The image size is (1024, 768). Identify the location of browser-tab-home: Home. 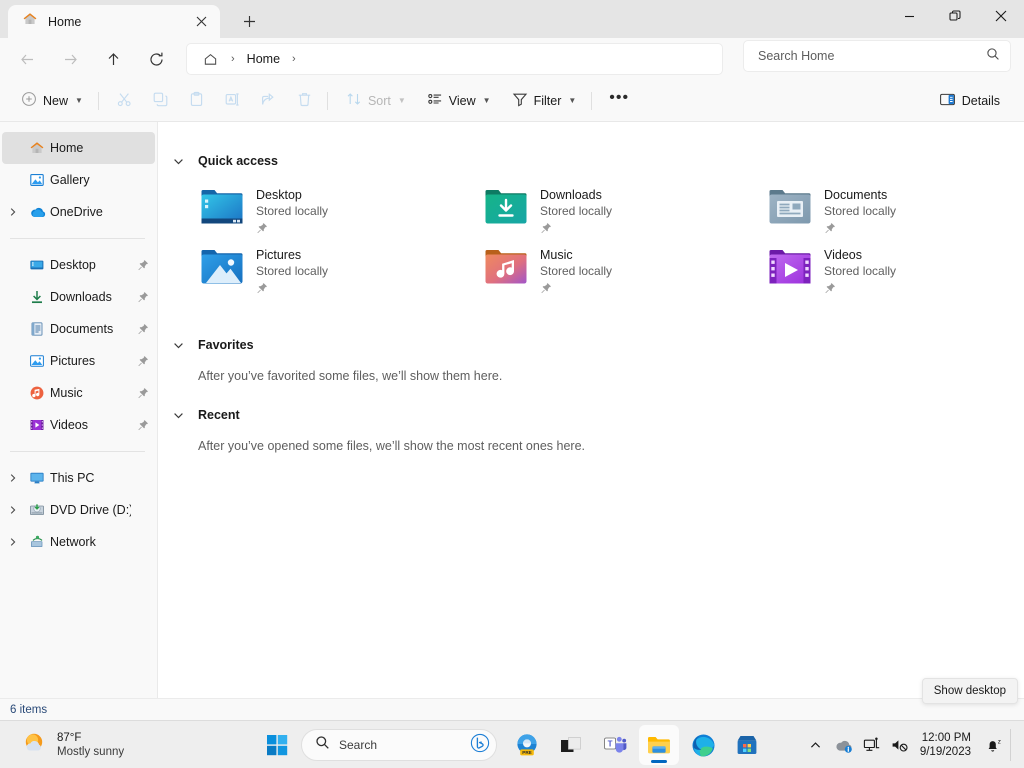
(114, 21).